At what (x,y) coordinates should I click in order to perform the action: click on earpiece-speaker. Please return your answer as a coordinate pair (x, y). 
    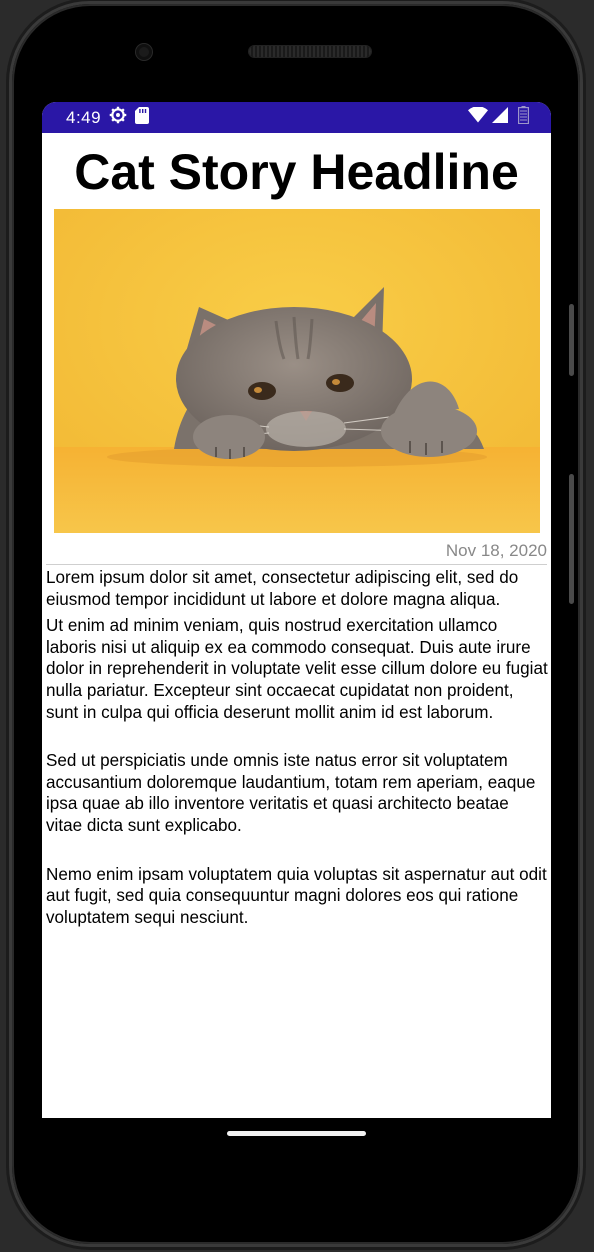
    Looking at the image, I should click on (310, 51).